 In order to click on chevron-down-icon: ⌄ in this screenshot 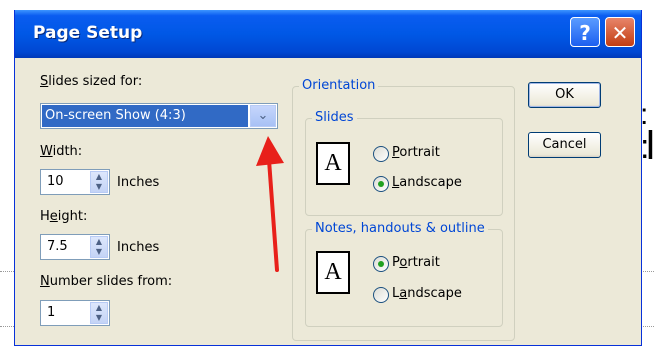, I will do `click(263, 115)`.